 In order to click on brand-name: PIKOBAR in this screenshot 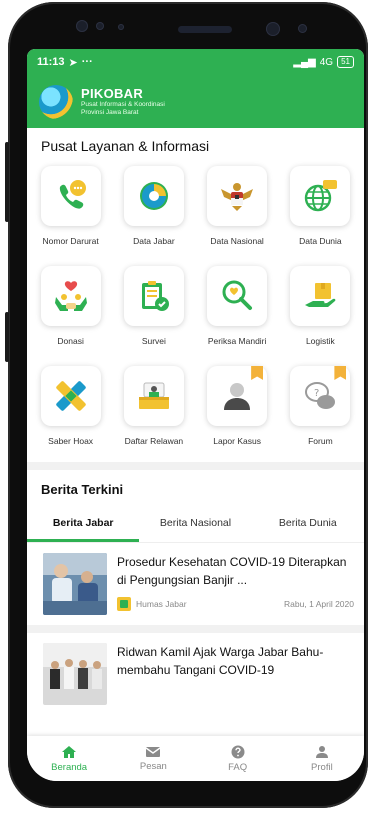, I will do `click(112, 93)`.